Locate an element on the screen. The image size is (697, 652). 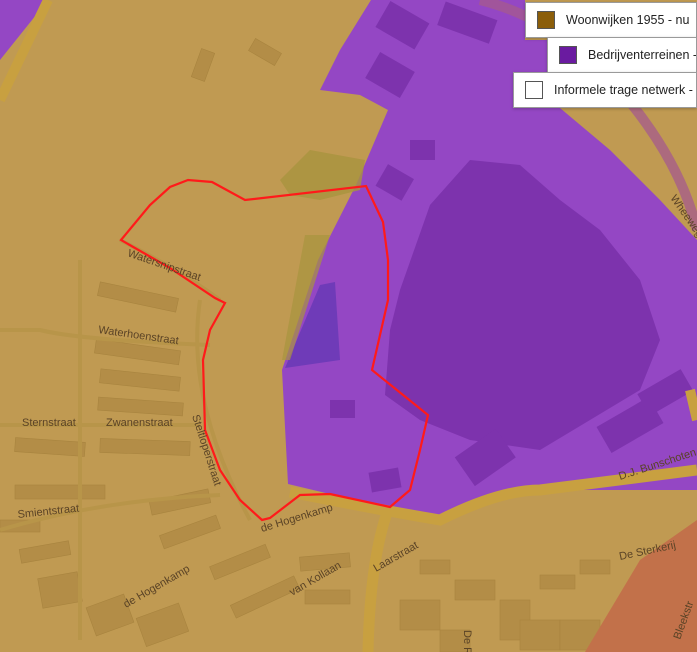
street-label-zwanenstraat: Zwanenstraat is located at coordinates (139, 423).